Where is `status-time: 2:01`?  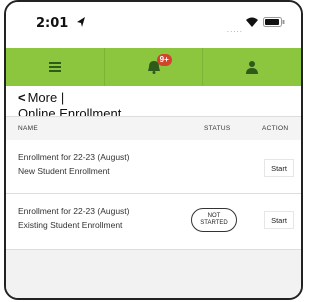 status-time: 2:01 is located at coordinates (52, 23).